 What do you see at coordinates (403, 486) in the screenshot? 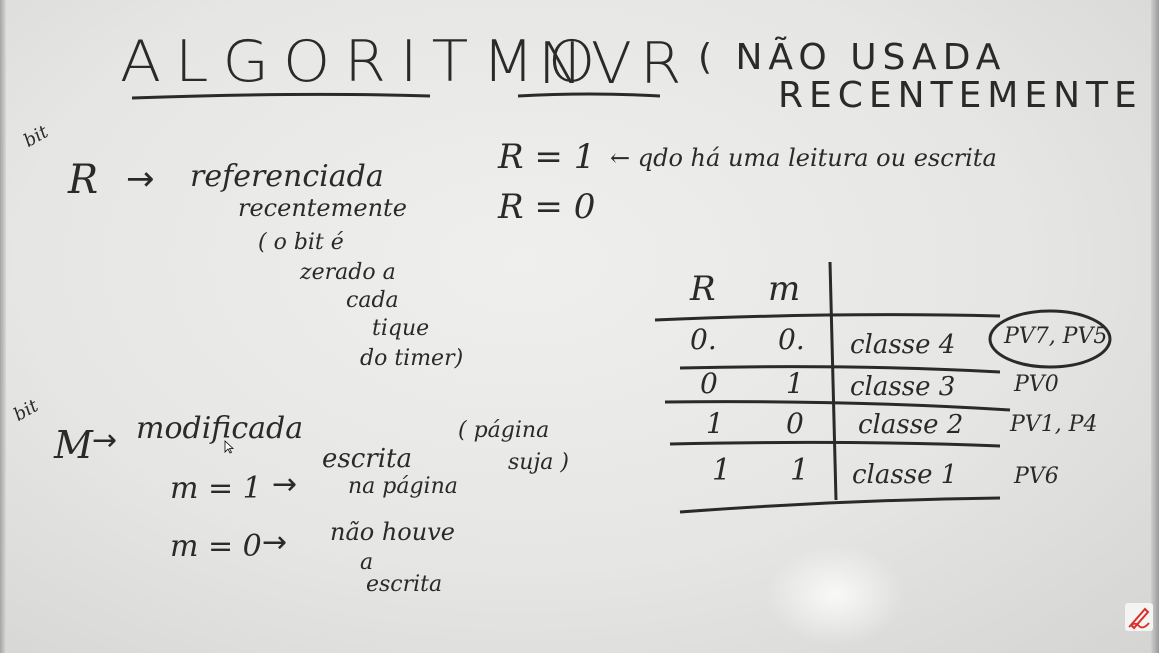
I see `m1-text-line2: na página` at bounding box center [403, 486].